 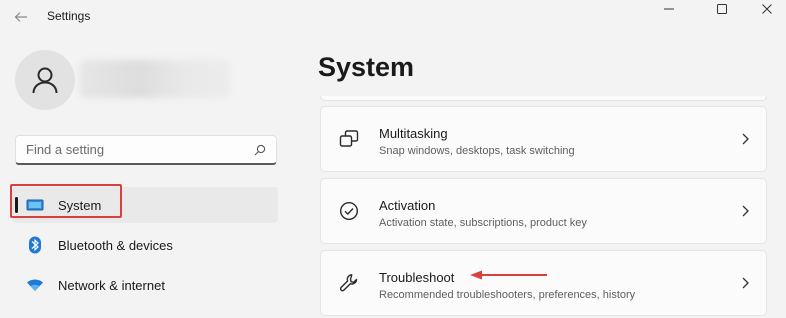 What do you see at coordinates (35, 285) in the screenshot?
I see `wifi-icon` at bounding box center [35, 285].